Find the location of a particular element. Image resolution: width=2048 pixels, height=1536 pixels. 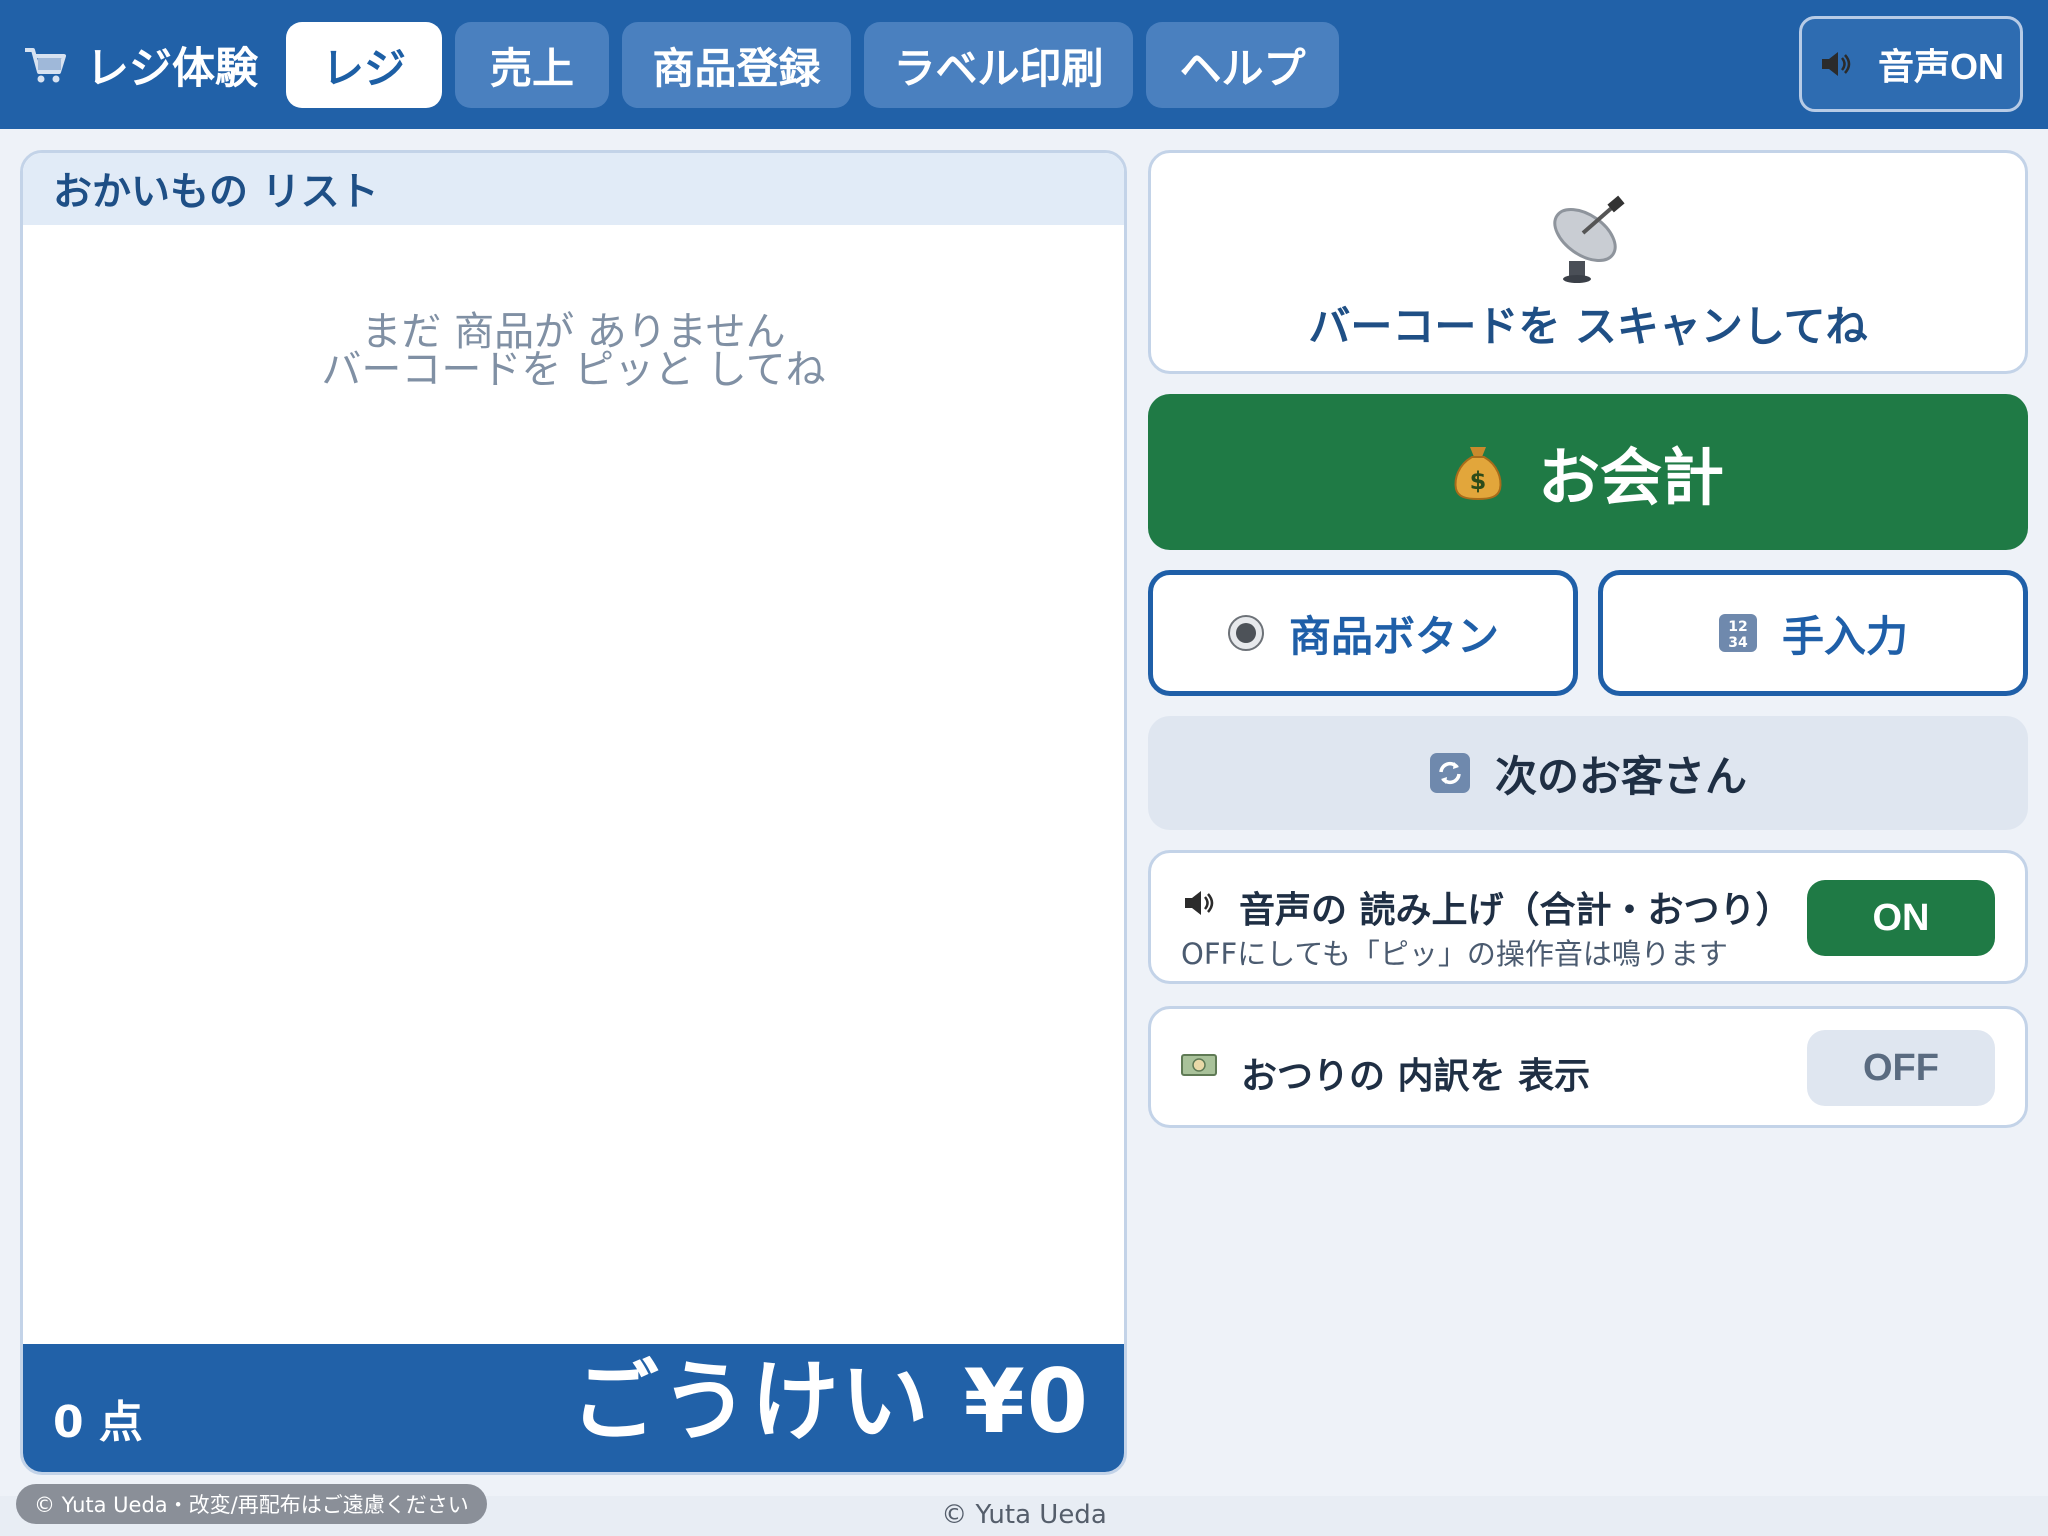

change-breakdown-title: おつりの 内訳を 表示 is located at coordinates (1416, 1076).